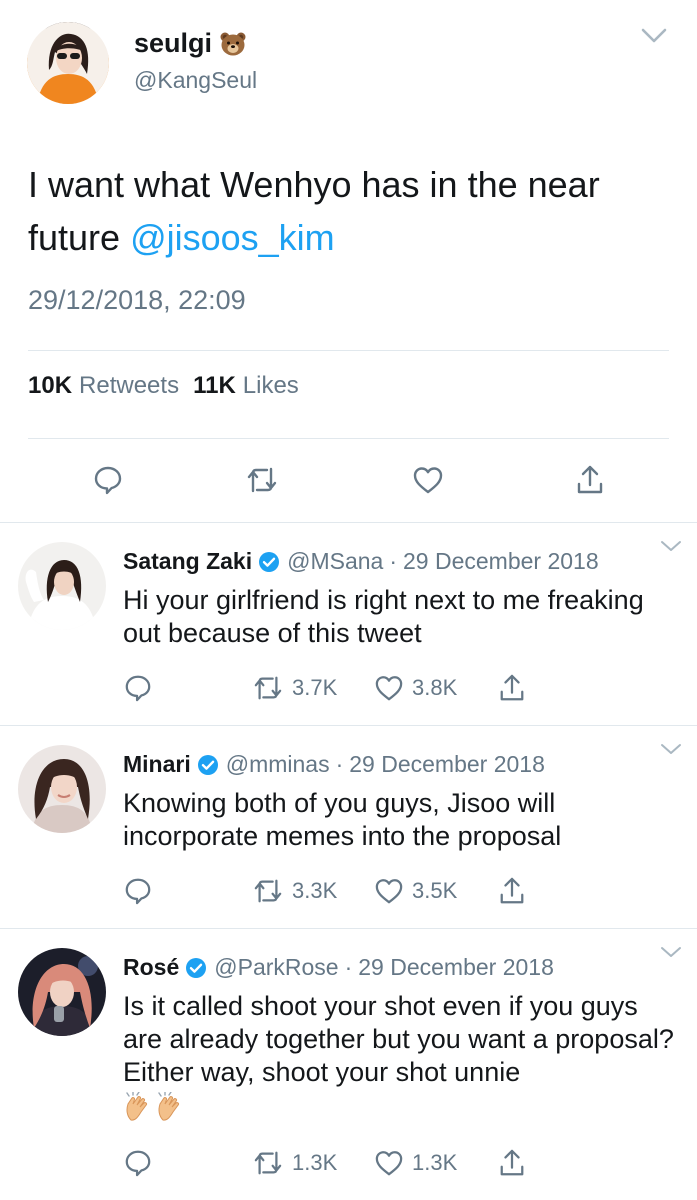 The width and height of the screenshot is (697, 1200). I want to click on reply-action-bar: 3.3K 3.5K, so click(348, 891).